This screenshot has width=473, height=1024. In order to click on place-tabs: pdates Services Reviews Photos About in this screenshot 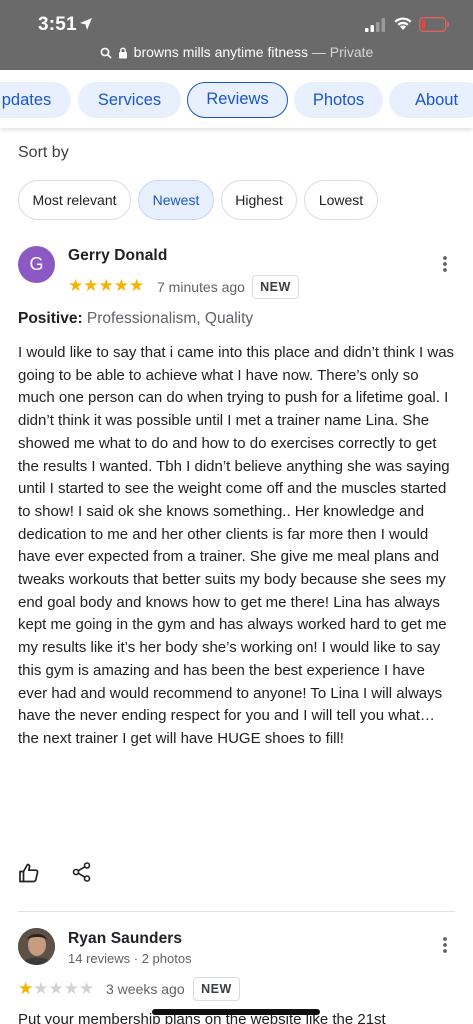, I will do `click(236, 99)`.